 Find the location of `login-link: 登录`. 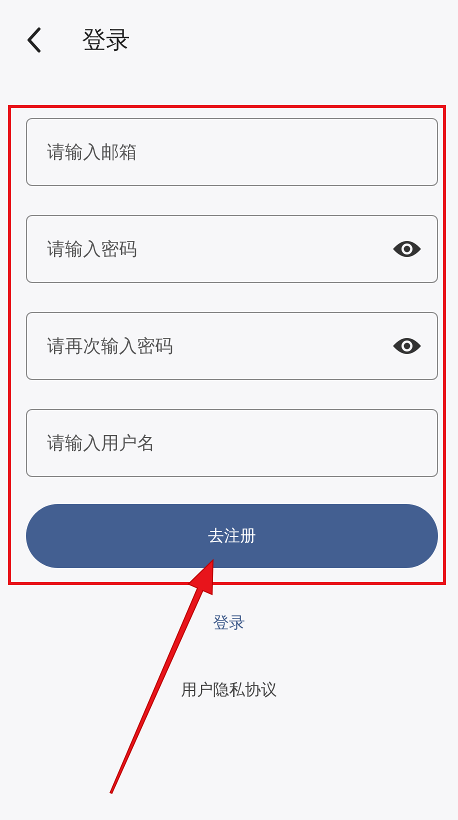

login-link: 登录 is located at coordinates (229, 623).